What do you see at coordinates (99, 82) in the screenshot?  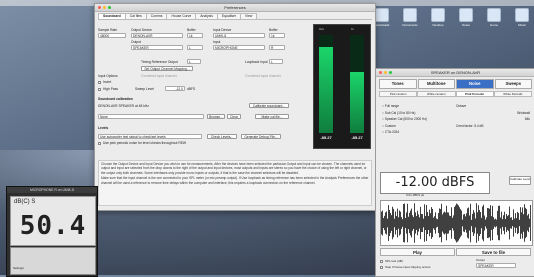 I see `invert-checkbox` at bounding box center [99, 82].